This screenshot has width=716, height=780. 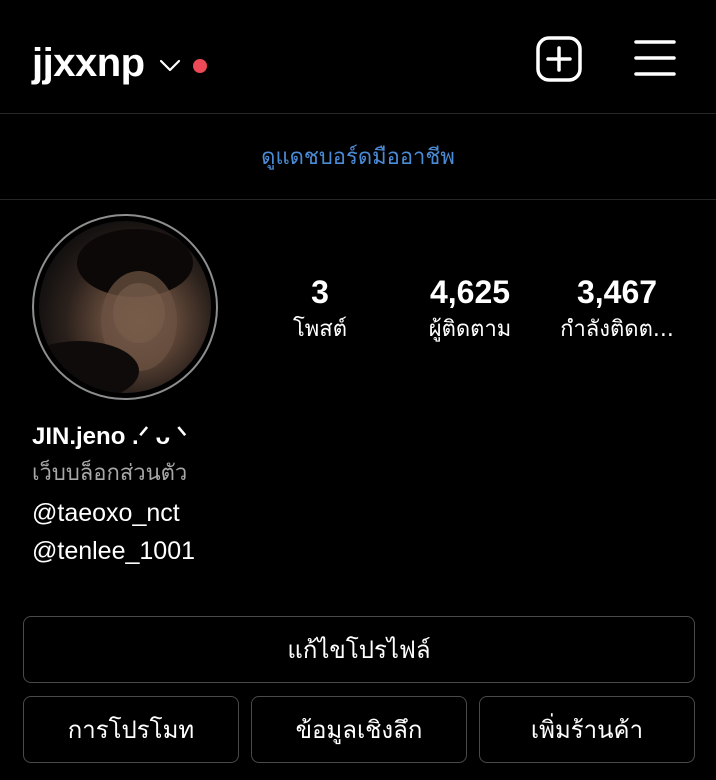 I want to click on add-shop-button: เพิ่มร้านค้า, so click(x=587, y=729).